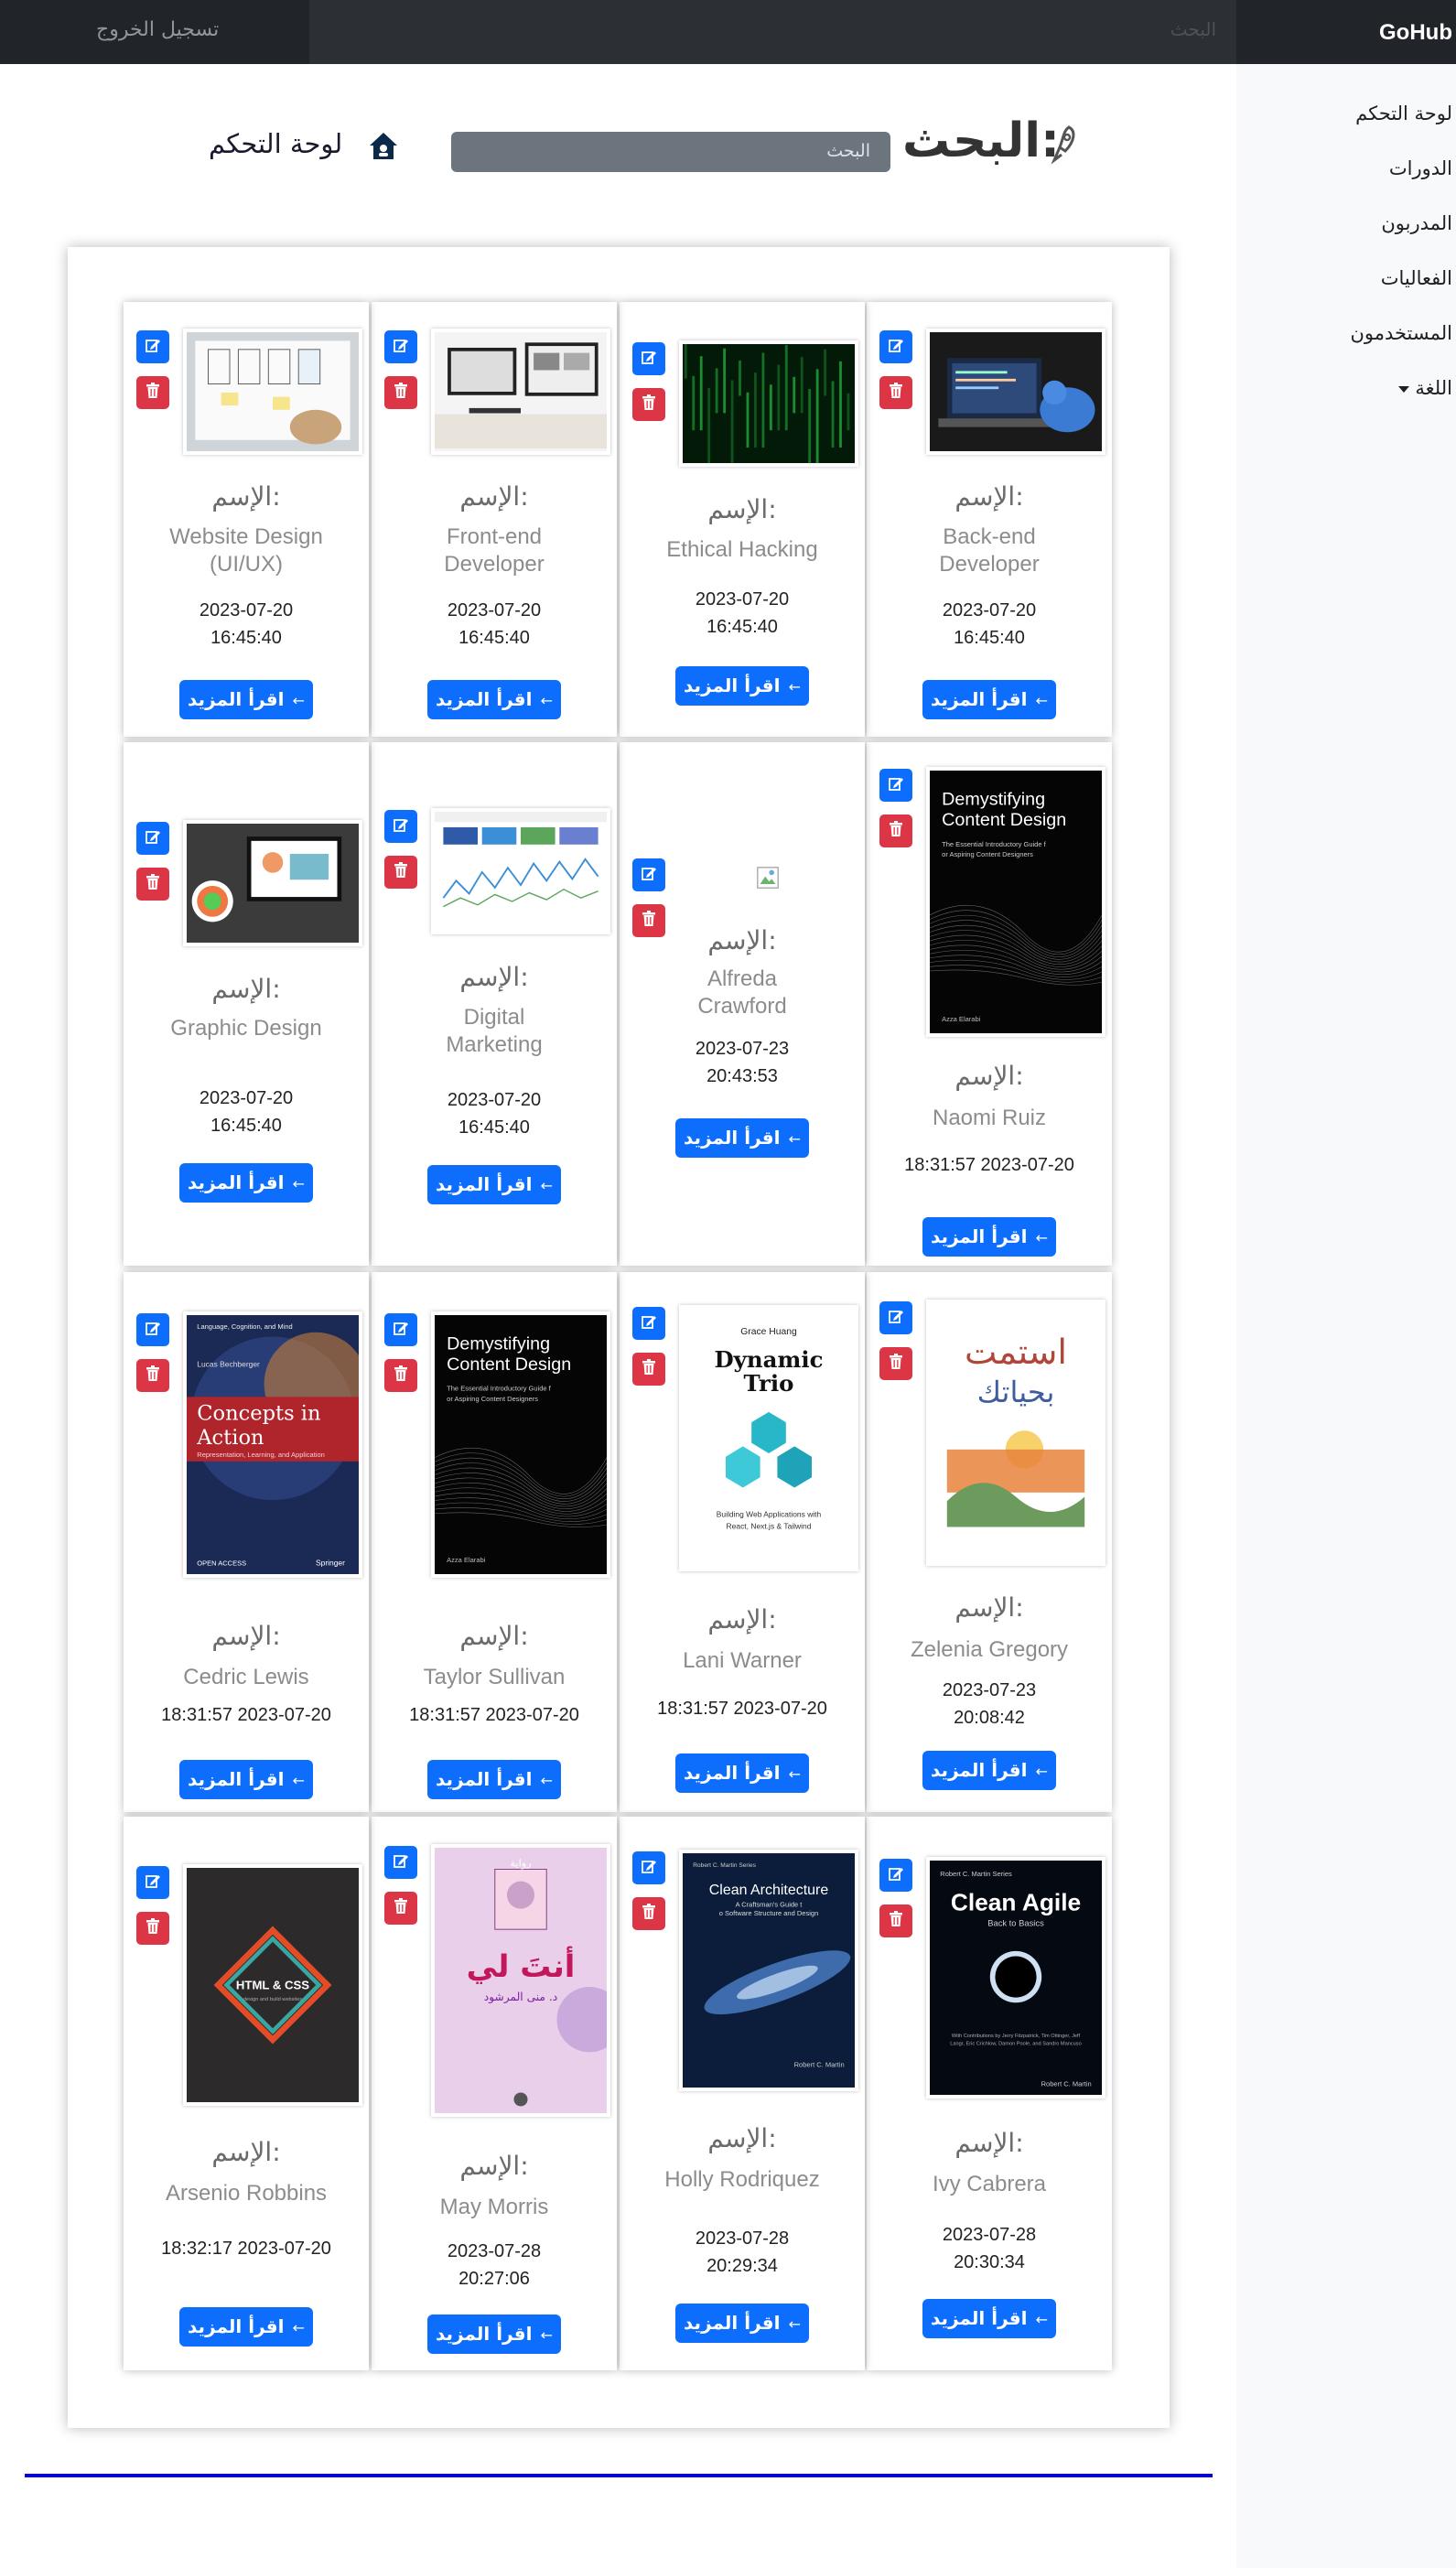  What do you see at coordinates (767, 878) in the screenshot?
I see `broken-image-image` at bounding box center [767, 878].